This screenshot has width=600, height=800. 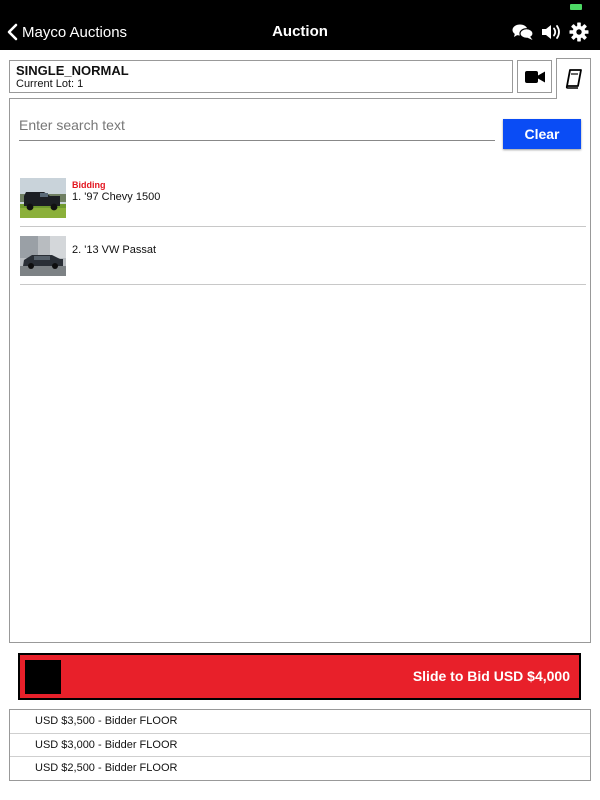 I want to click on chevron-left-icon, so click(x=12, y=32).